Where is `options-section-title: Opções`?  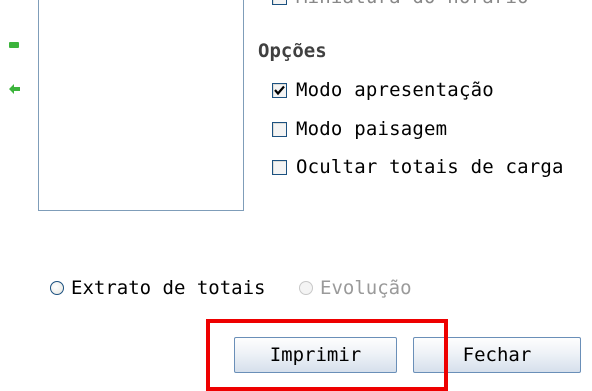
options-section-title: Opções is located at coordinates (292, 51).